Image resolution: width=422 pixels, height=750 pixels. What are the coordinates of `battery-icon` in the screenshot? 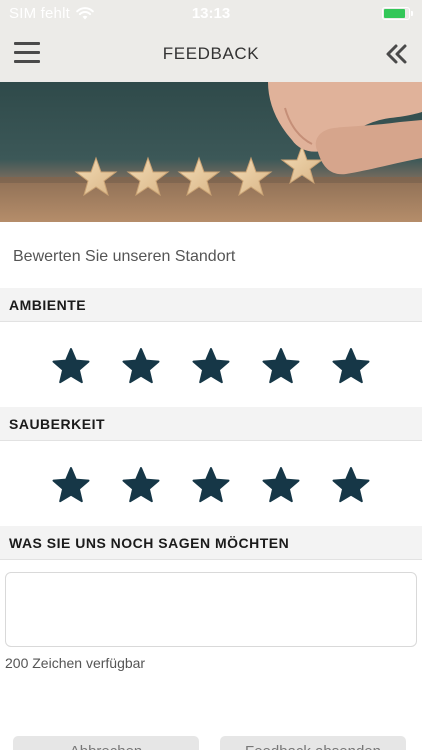 It's located at (397, 13).